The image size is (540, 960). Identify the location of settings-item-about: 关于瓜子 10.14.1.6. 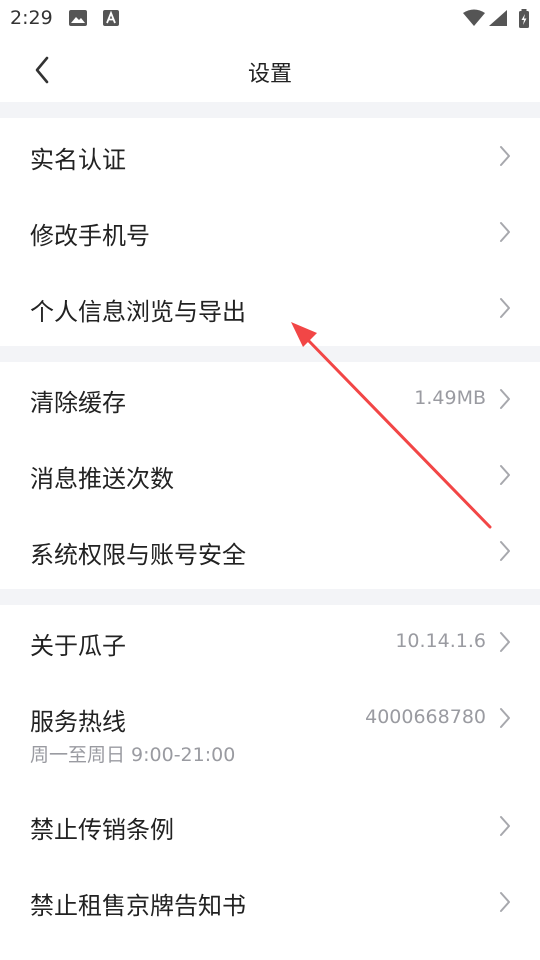
(270, 642).